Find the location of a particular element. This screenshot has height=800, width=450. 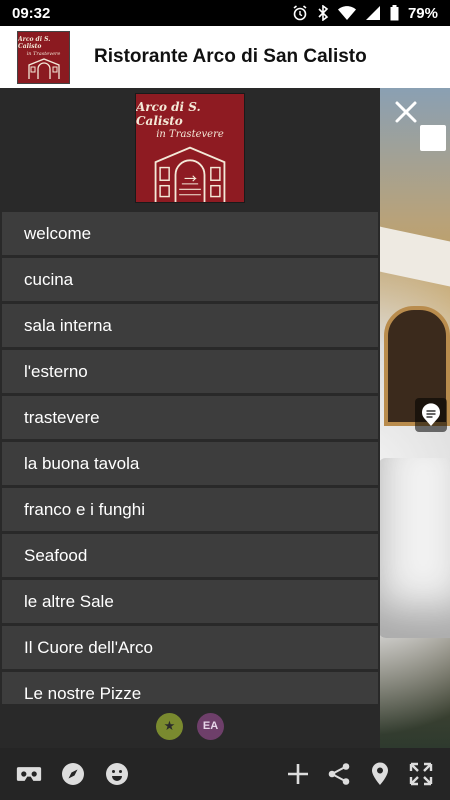

compass-icon is located at coordinates (73, 774).